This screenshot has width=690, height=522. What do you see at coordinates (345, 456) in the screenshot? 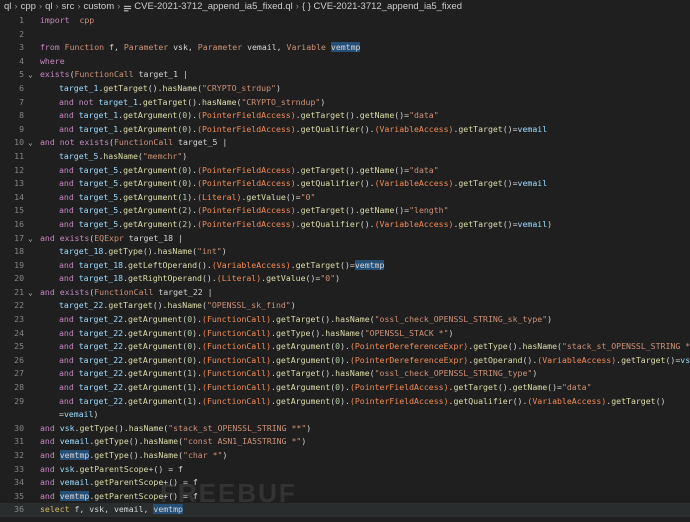
I see `code-line: 32 and vemtmp.getType().hasName("char *")` at bounding box center [345, 456].